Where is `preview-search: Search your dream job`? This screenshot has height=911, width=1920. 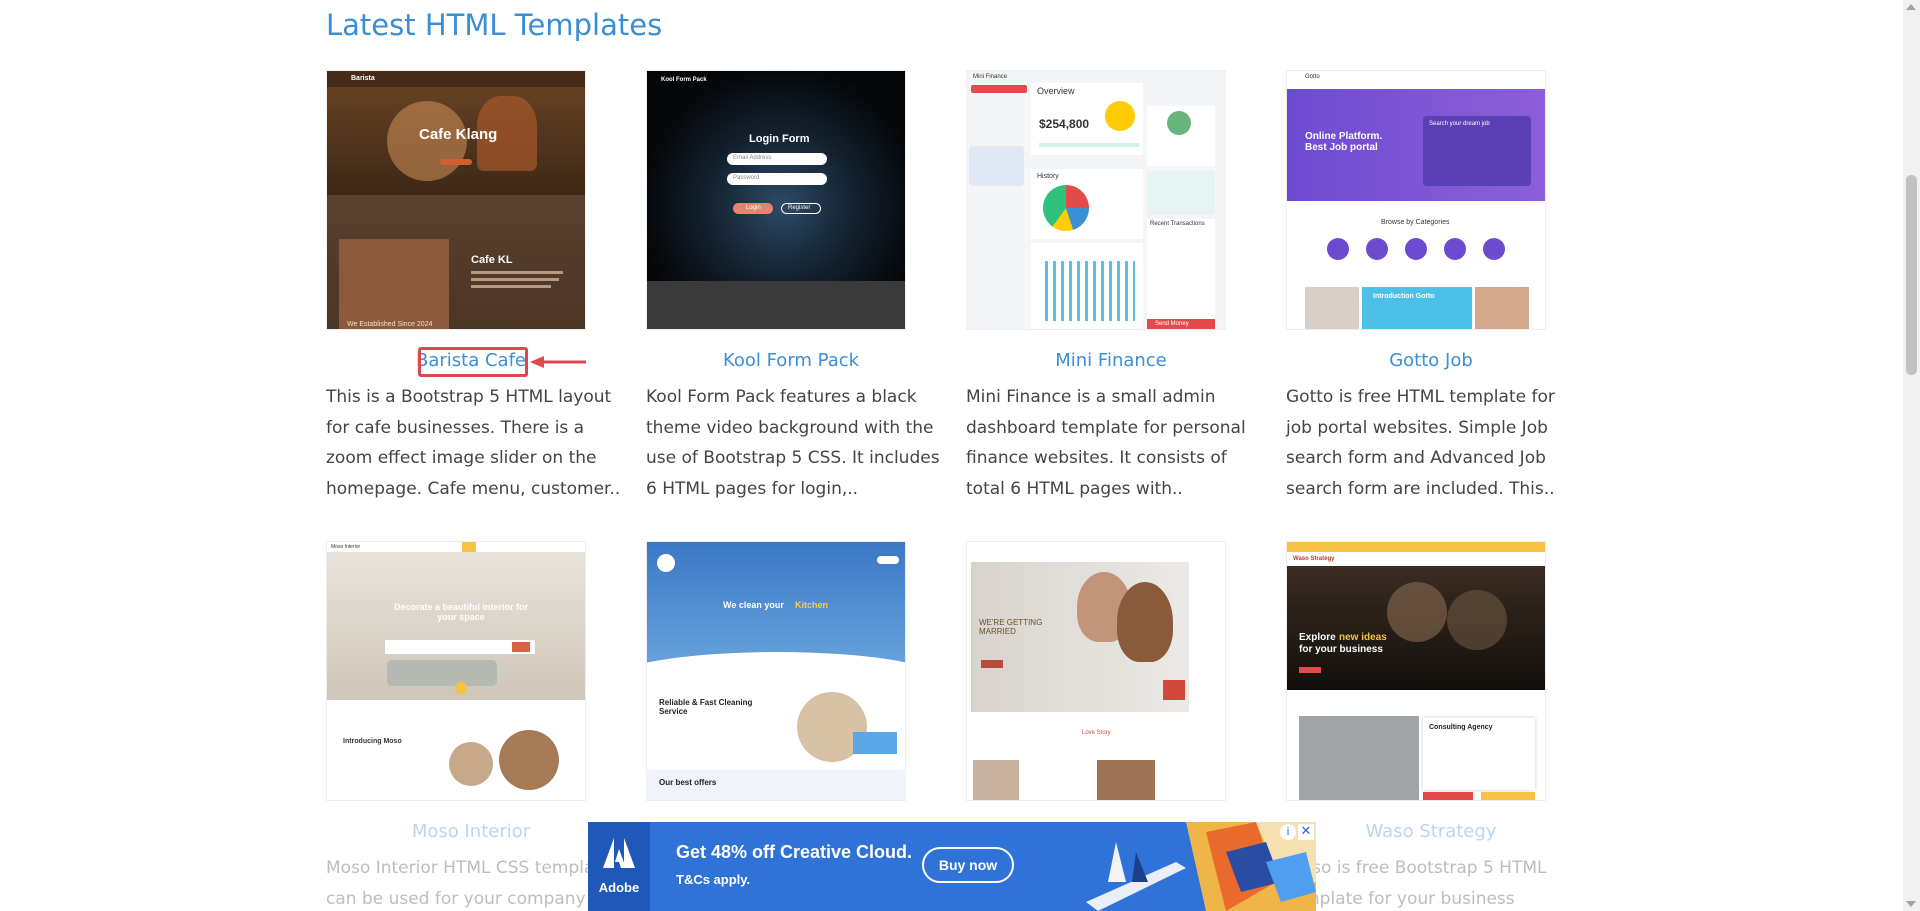 preview-search: Search your dream job is located at coordinates (1459, 124).